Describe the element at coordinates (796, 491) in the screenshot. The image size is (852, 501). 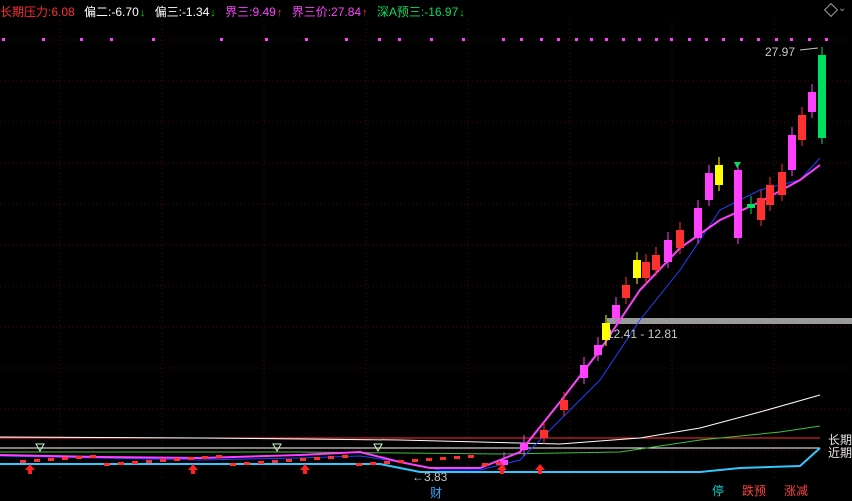
I see `rise-reduce-button: 涨减` at that location.